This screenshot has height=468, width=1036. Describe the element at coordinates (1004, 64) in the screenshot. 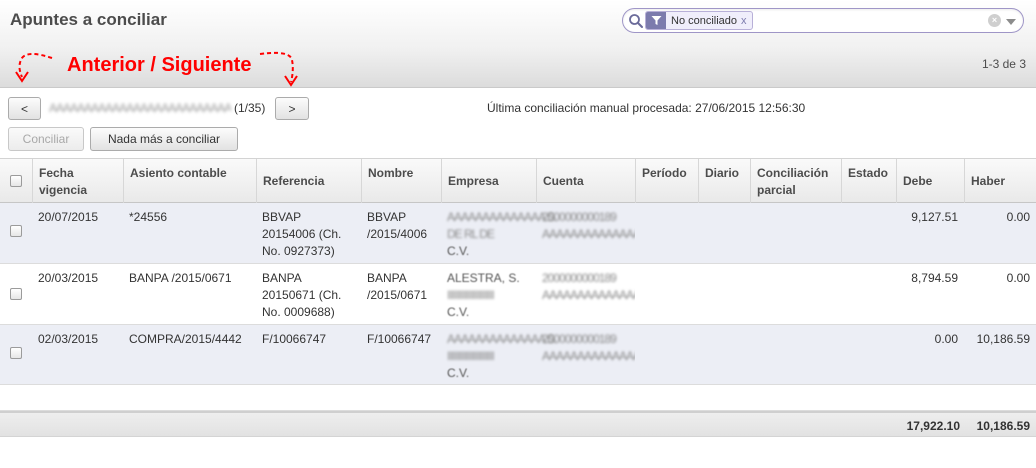

I see `pager-value: 1-3 de 3` at that location.